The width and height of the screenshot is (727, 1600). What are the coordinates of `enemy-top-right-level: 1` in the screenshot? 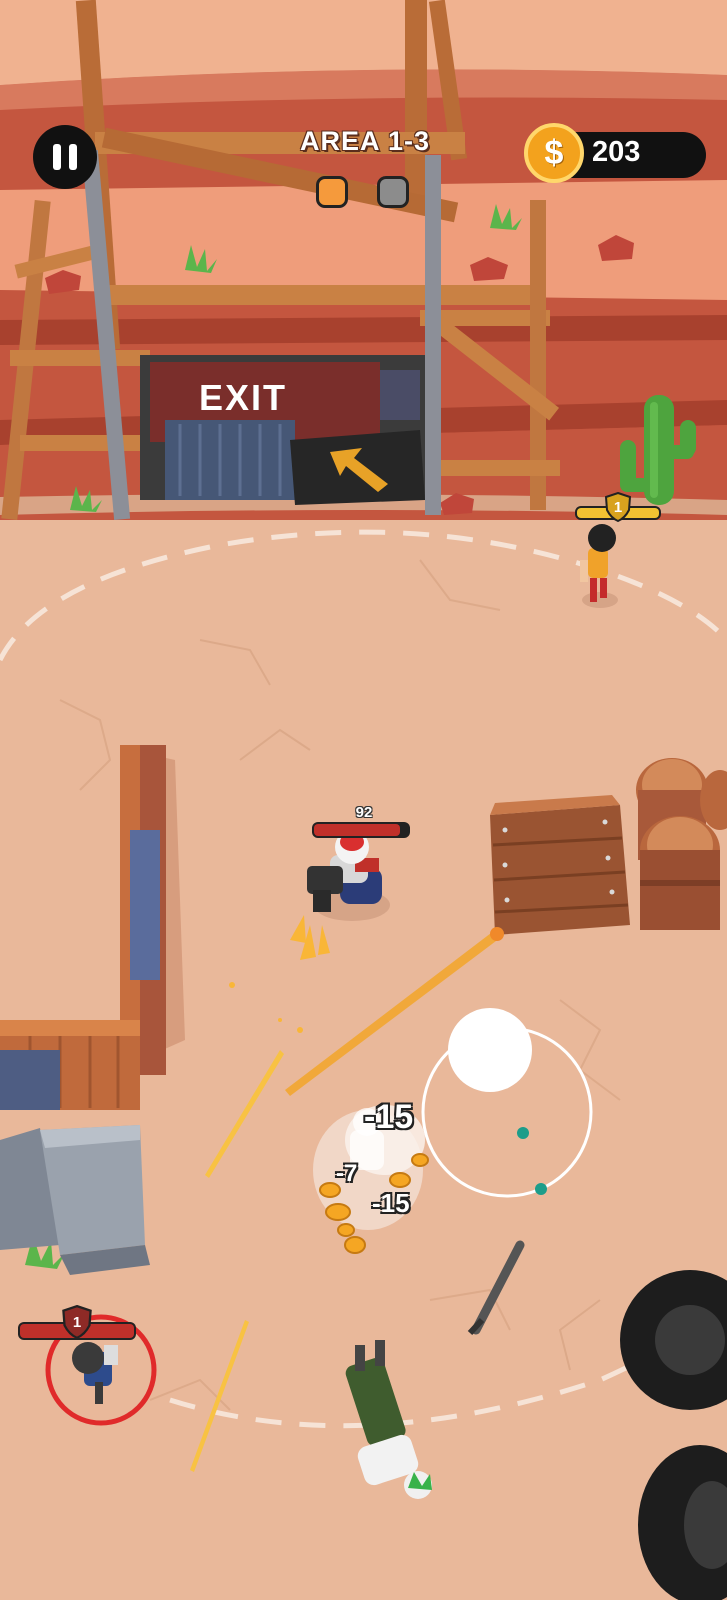 It's located at (618, 507).